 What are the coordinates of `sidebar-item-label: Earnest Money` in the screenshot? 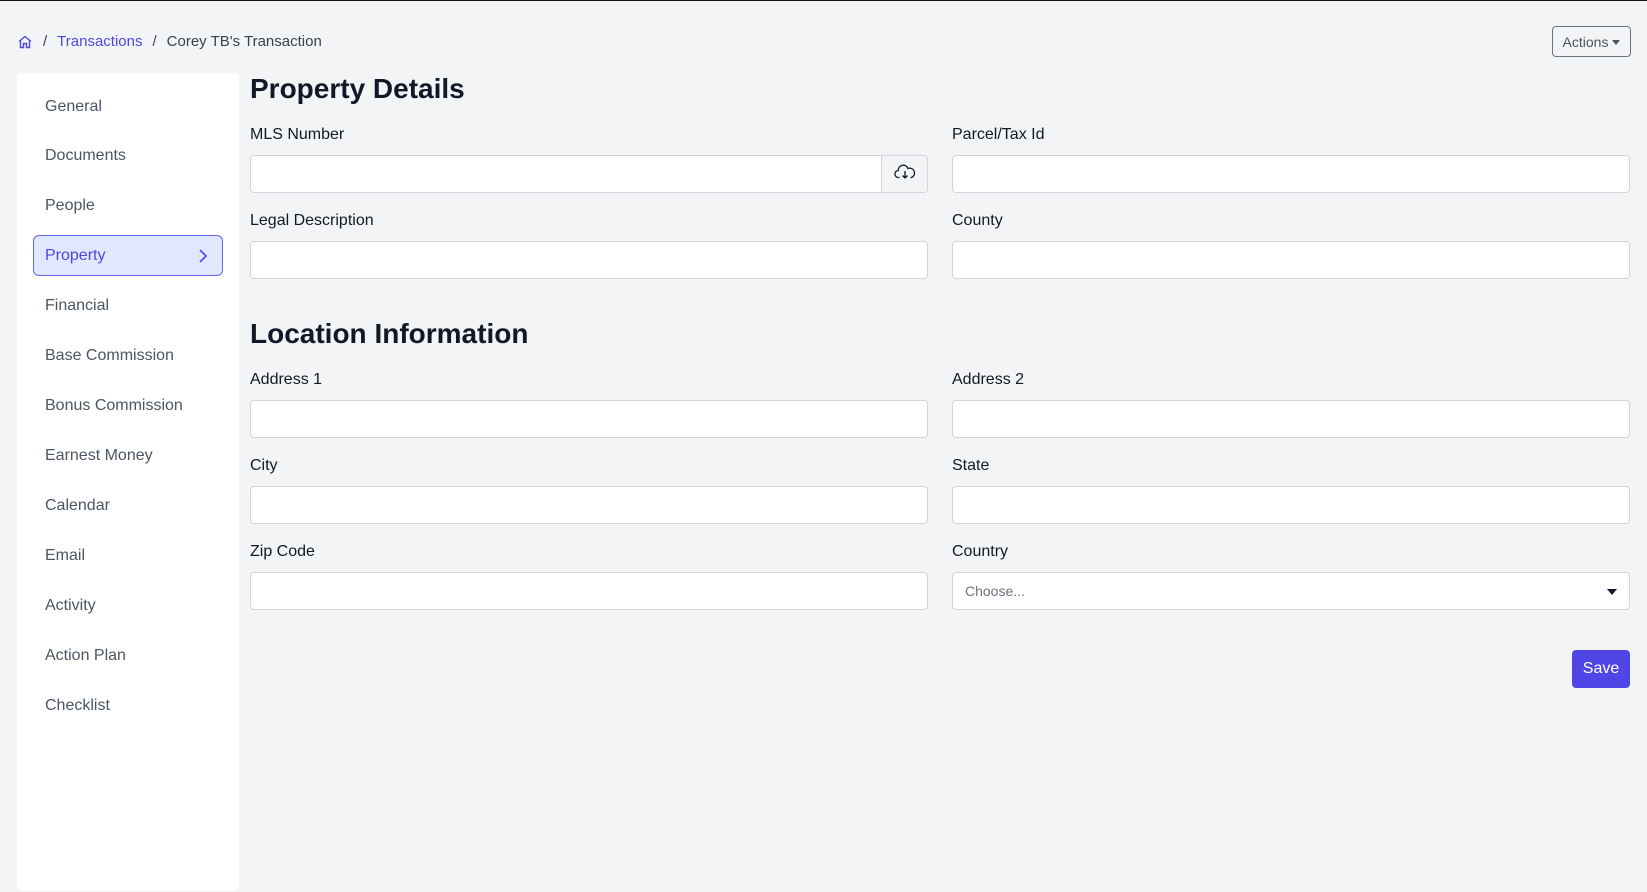 It's located at (99, 455).